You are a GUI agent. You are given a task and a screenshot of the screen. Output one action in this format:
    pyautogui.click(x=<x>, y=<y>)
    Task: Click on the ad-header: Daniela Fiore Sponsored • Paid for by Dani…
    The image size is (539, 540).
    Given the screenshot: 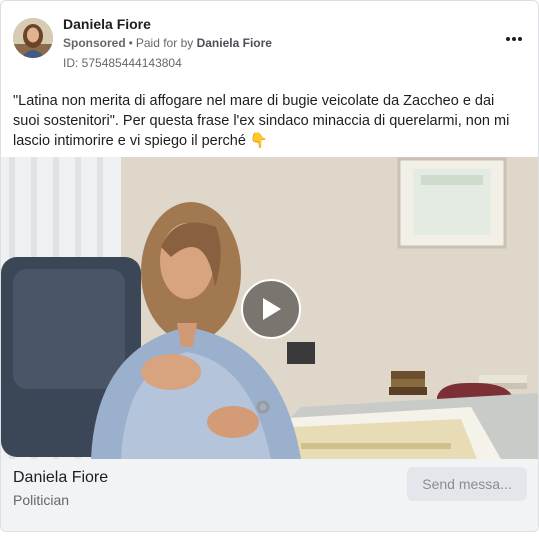 What is the action you would take?
    pyautogui.click(x=269, y=43)
    